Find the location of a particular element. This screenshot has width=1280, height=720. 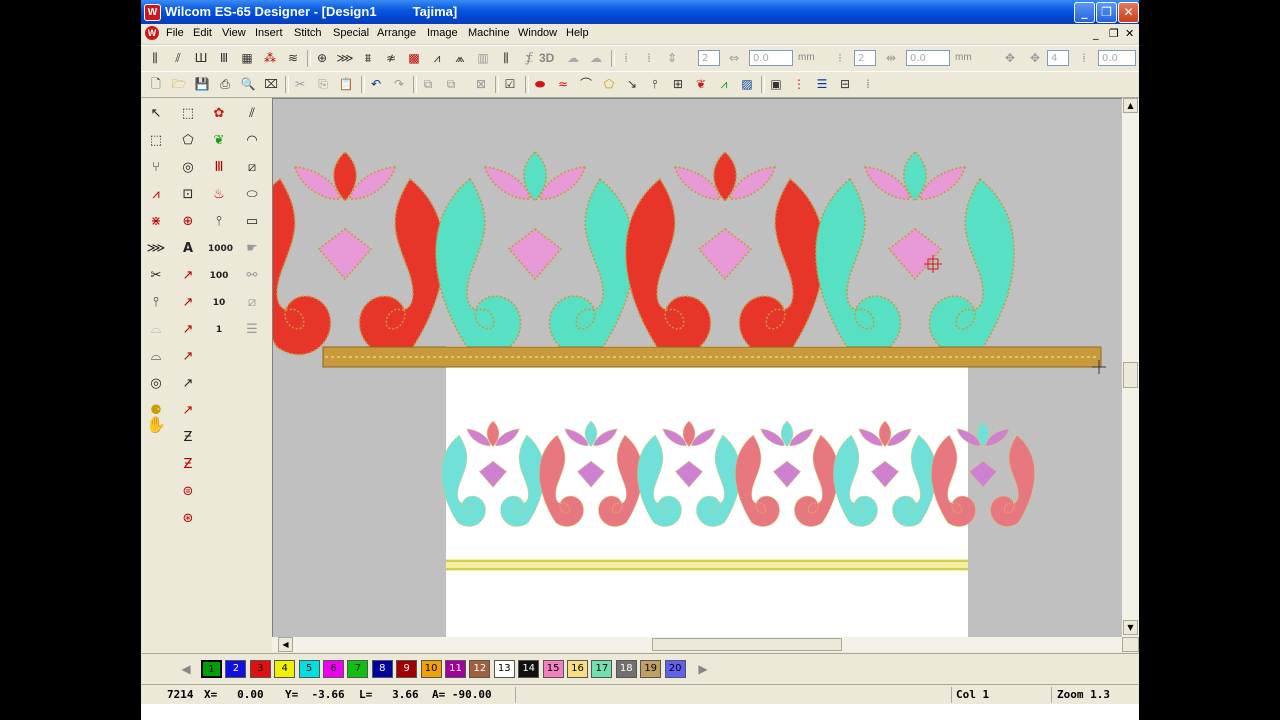

repeat-icon: ↗ is located at coordinates (188, 330).